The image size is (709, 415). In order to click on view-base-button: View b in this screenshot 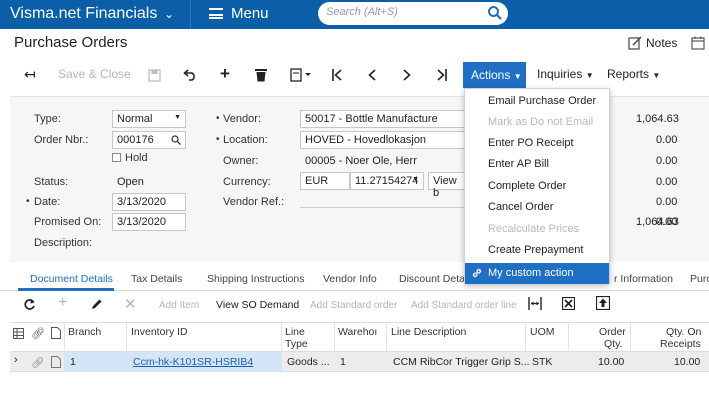, I will do `click(447, 185)`.